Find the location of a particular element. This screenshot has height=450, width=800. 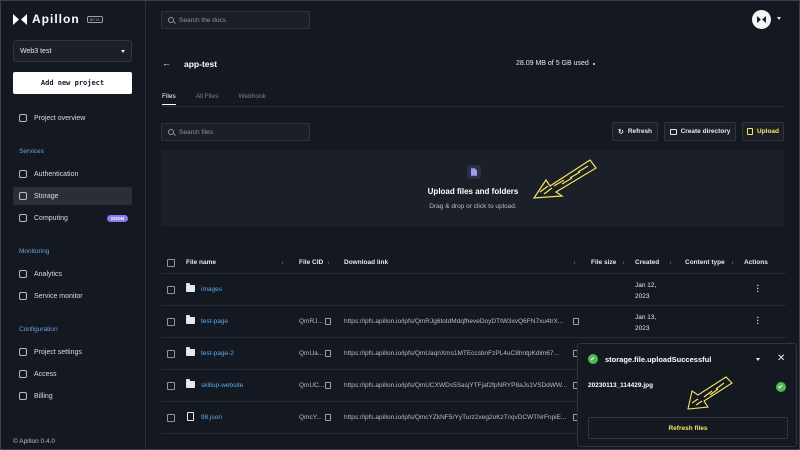

file-name: images is located at coordinates (211, 289).